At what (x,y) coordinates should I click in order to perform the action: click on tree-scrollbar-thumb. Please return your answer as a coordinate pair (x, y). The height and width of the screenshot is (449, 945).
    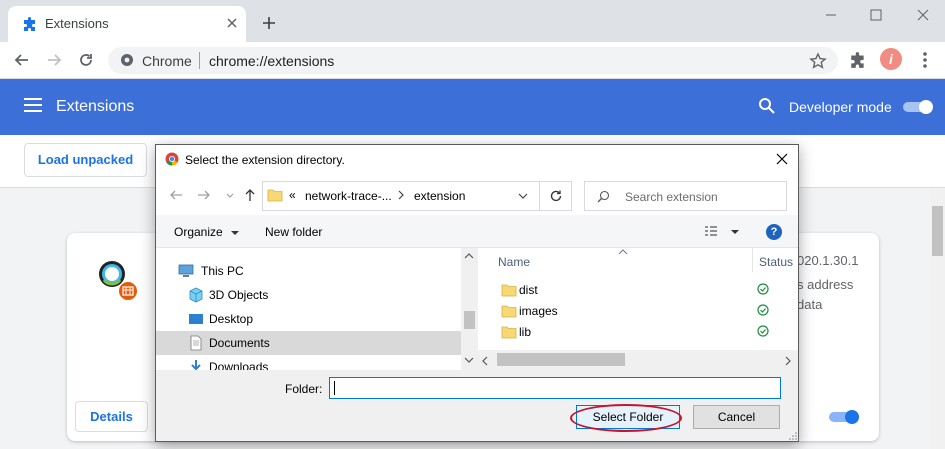
    Looking at the image, I should click on (469, 320).